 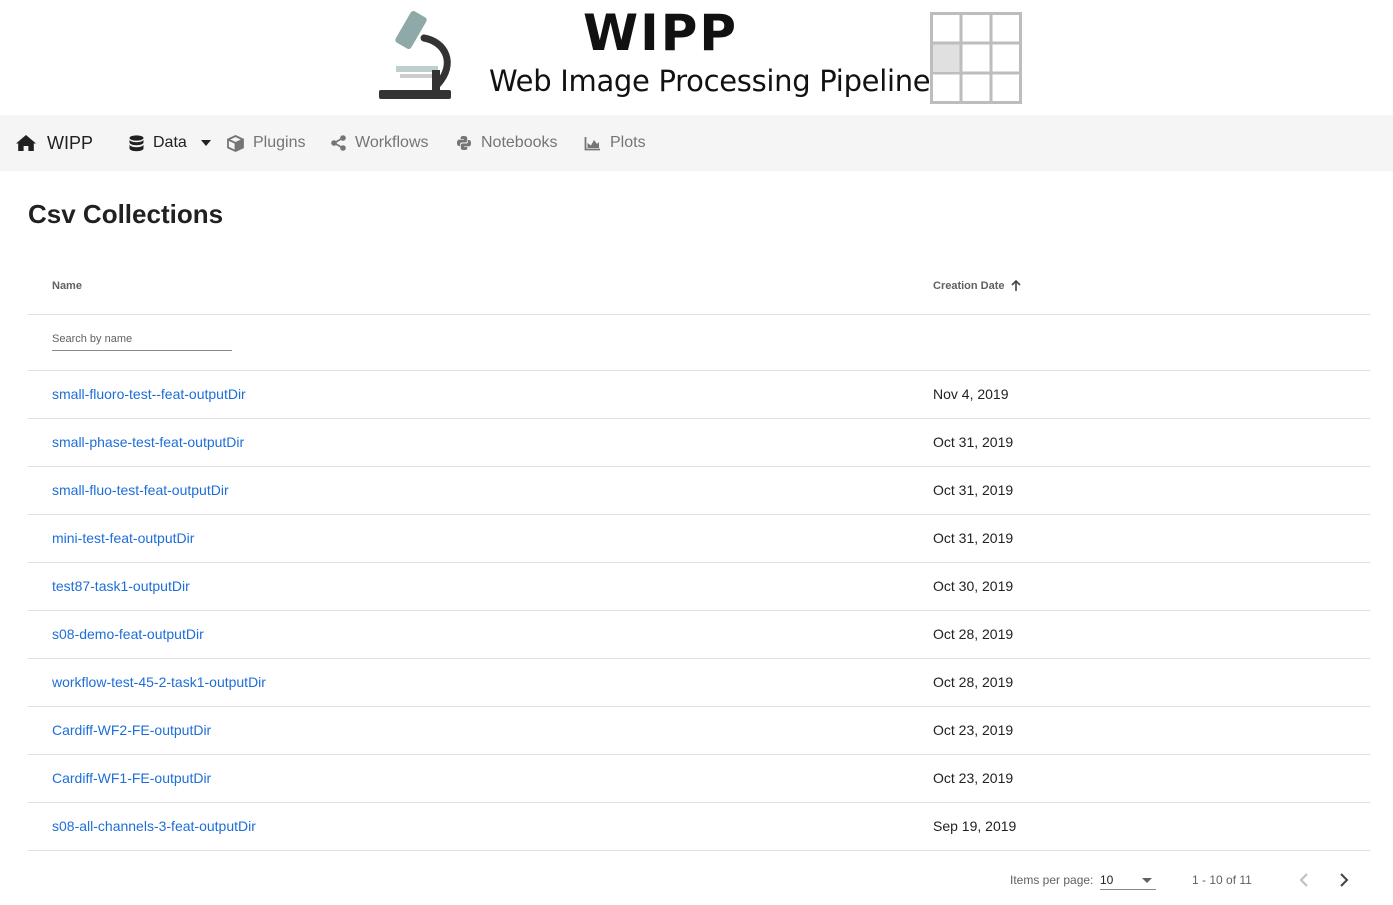 What do you see at coordinates (142, 341) in the screenshot?
I see `search-by-name-input` at bounding box center [142, 341].